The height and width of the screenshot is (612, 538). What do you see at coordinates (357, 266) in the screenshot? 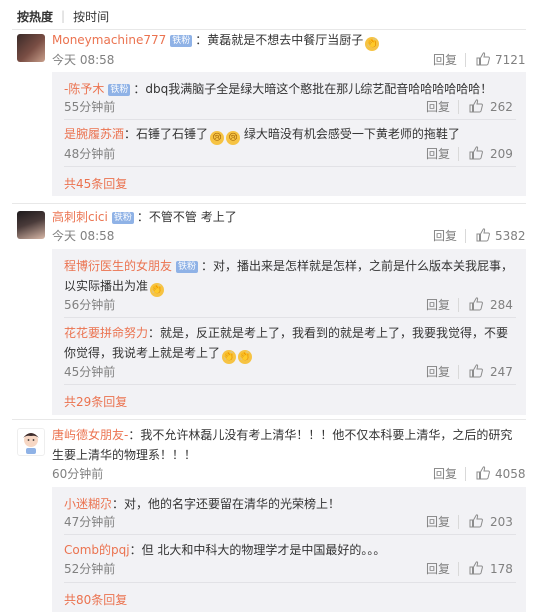
I see `reply-body: ：对，播出来是怎样就是怎样，之前是什么版本关我屁事，` at bounding box center [357, 266].